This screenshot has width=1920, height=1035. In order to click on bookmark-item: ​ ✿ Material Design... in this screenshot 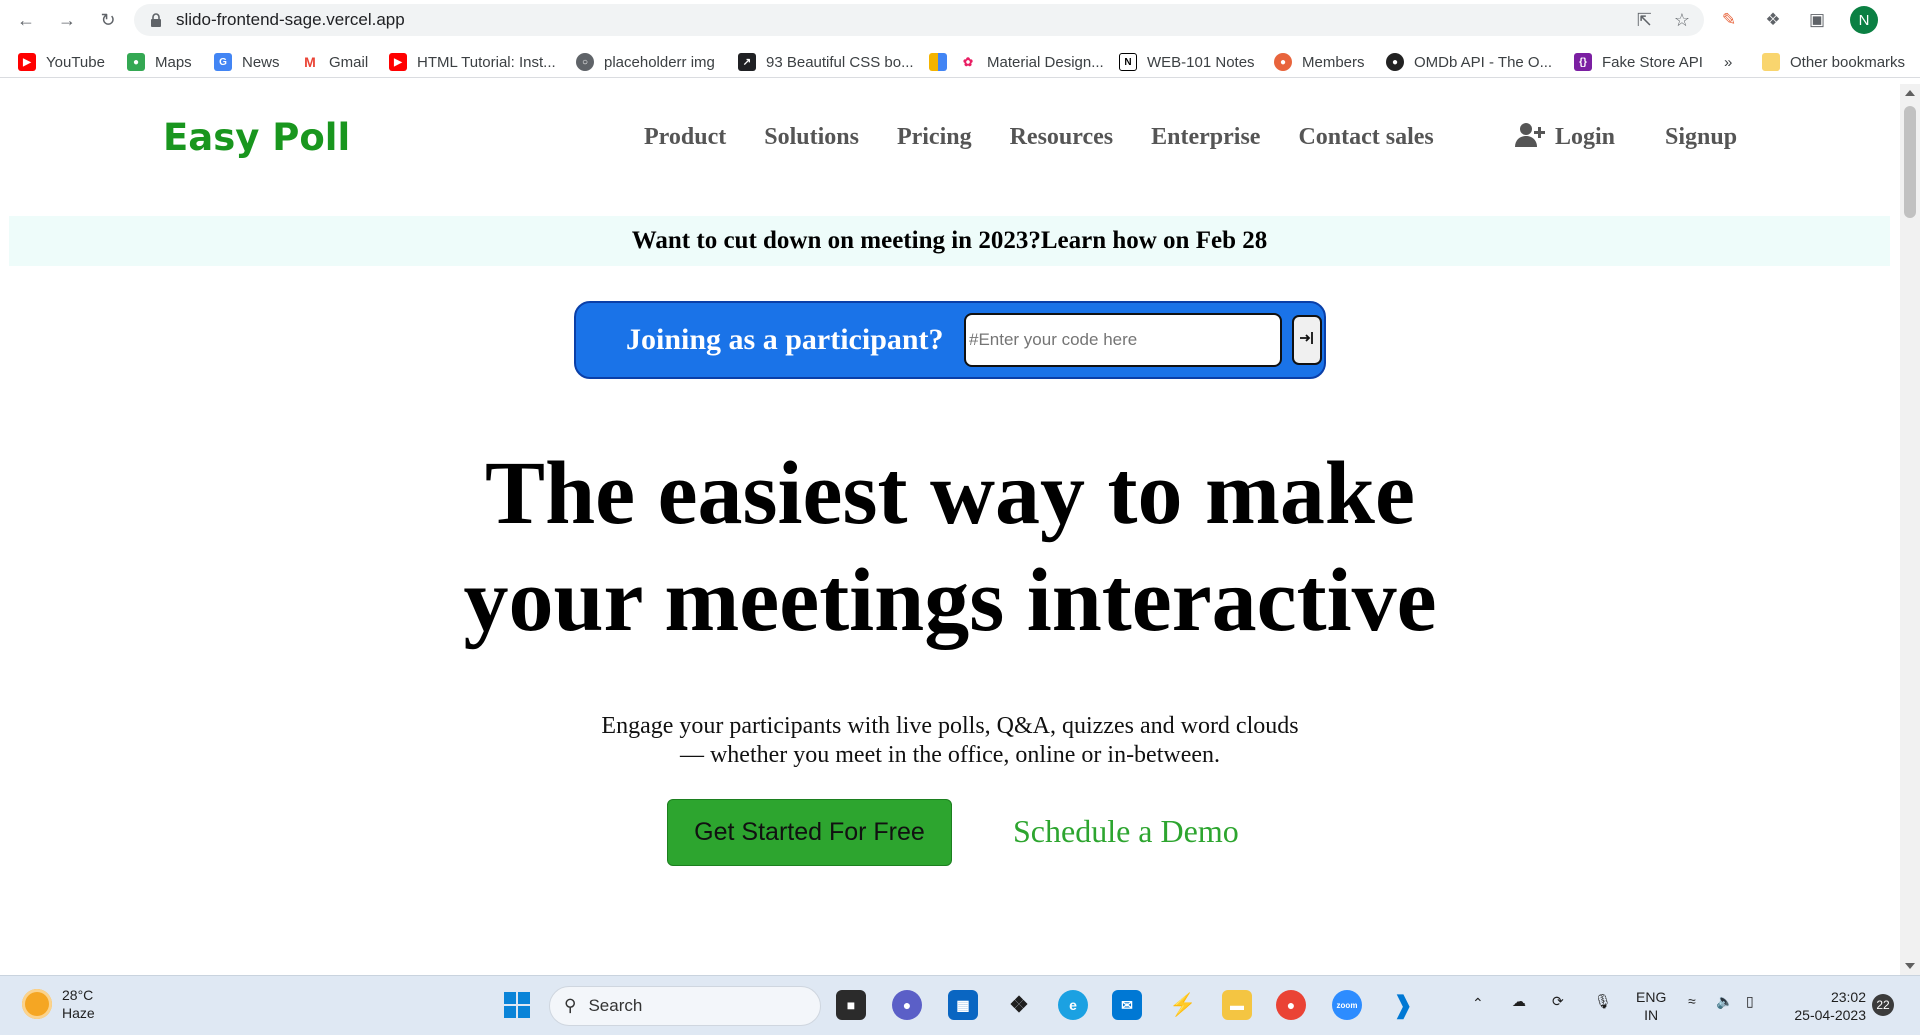, I will do `click(1016, 62)`.